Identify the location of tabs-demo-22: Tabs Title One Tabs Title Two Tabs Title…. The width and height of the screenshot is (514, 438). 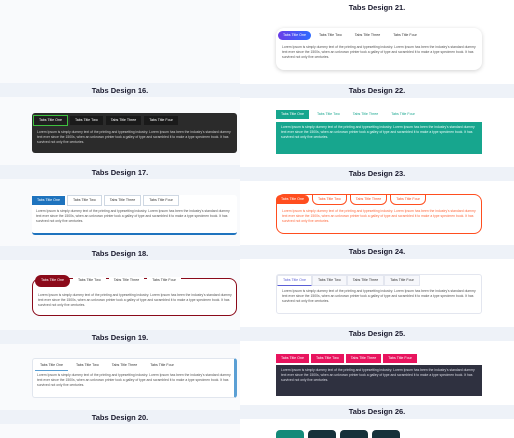
(379, 132).